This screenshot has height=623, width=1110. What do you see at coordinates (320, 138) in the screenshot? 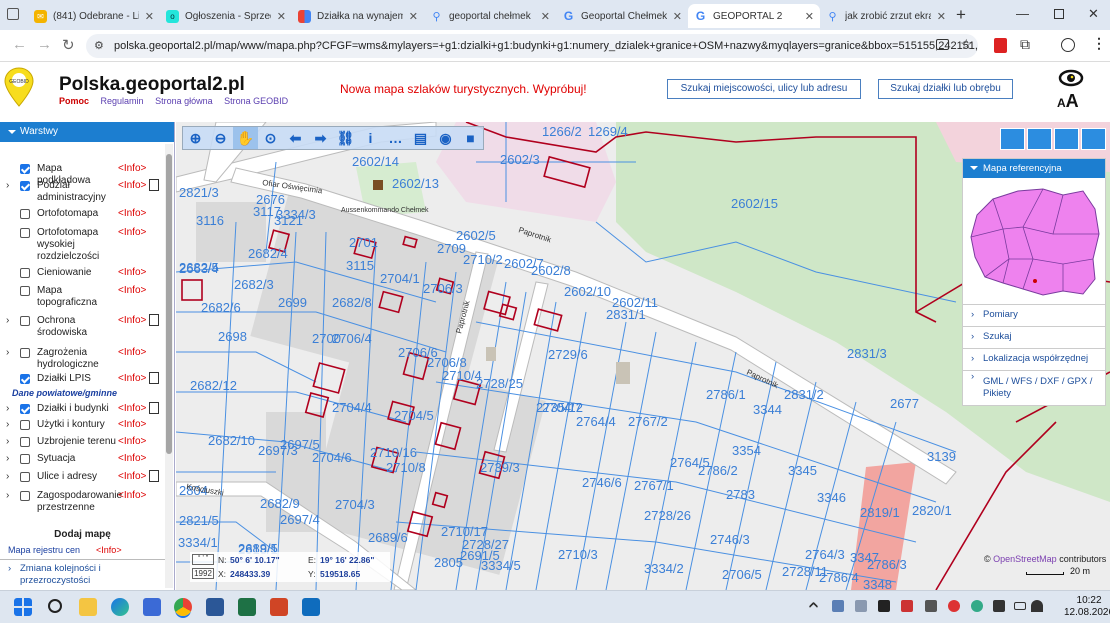
I see `forward-icon: ➡` at bounding box center [320, 138].